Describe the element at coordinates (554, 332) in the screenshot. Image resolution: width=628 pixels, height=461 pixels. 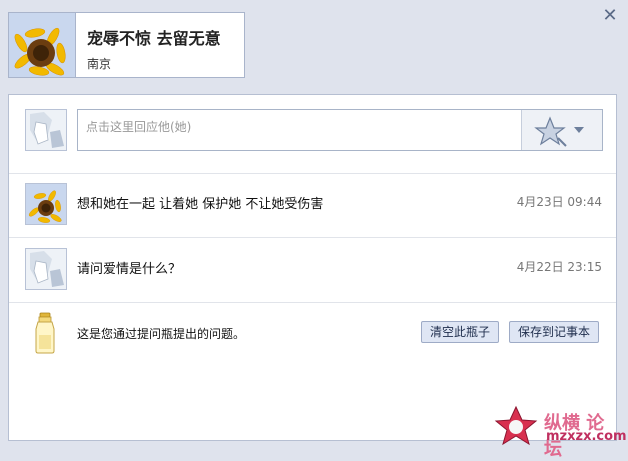
I see `save-to-notebook-button: 保存到记事本` at that location.